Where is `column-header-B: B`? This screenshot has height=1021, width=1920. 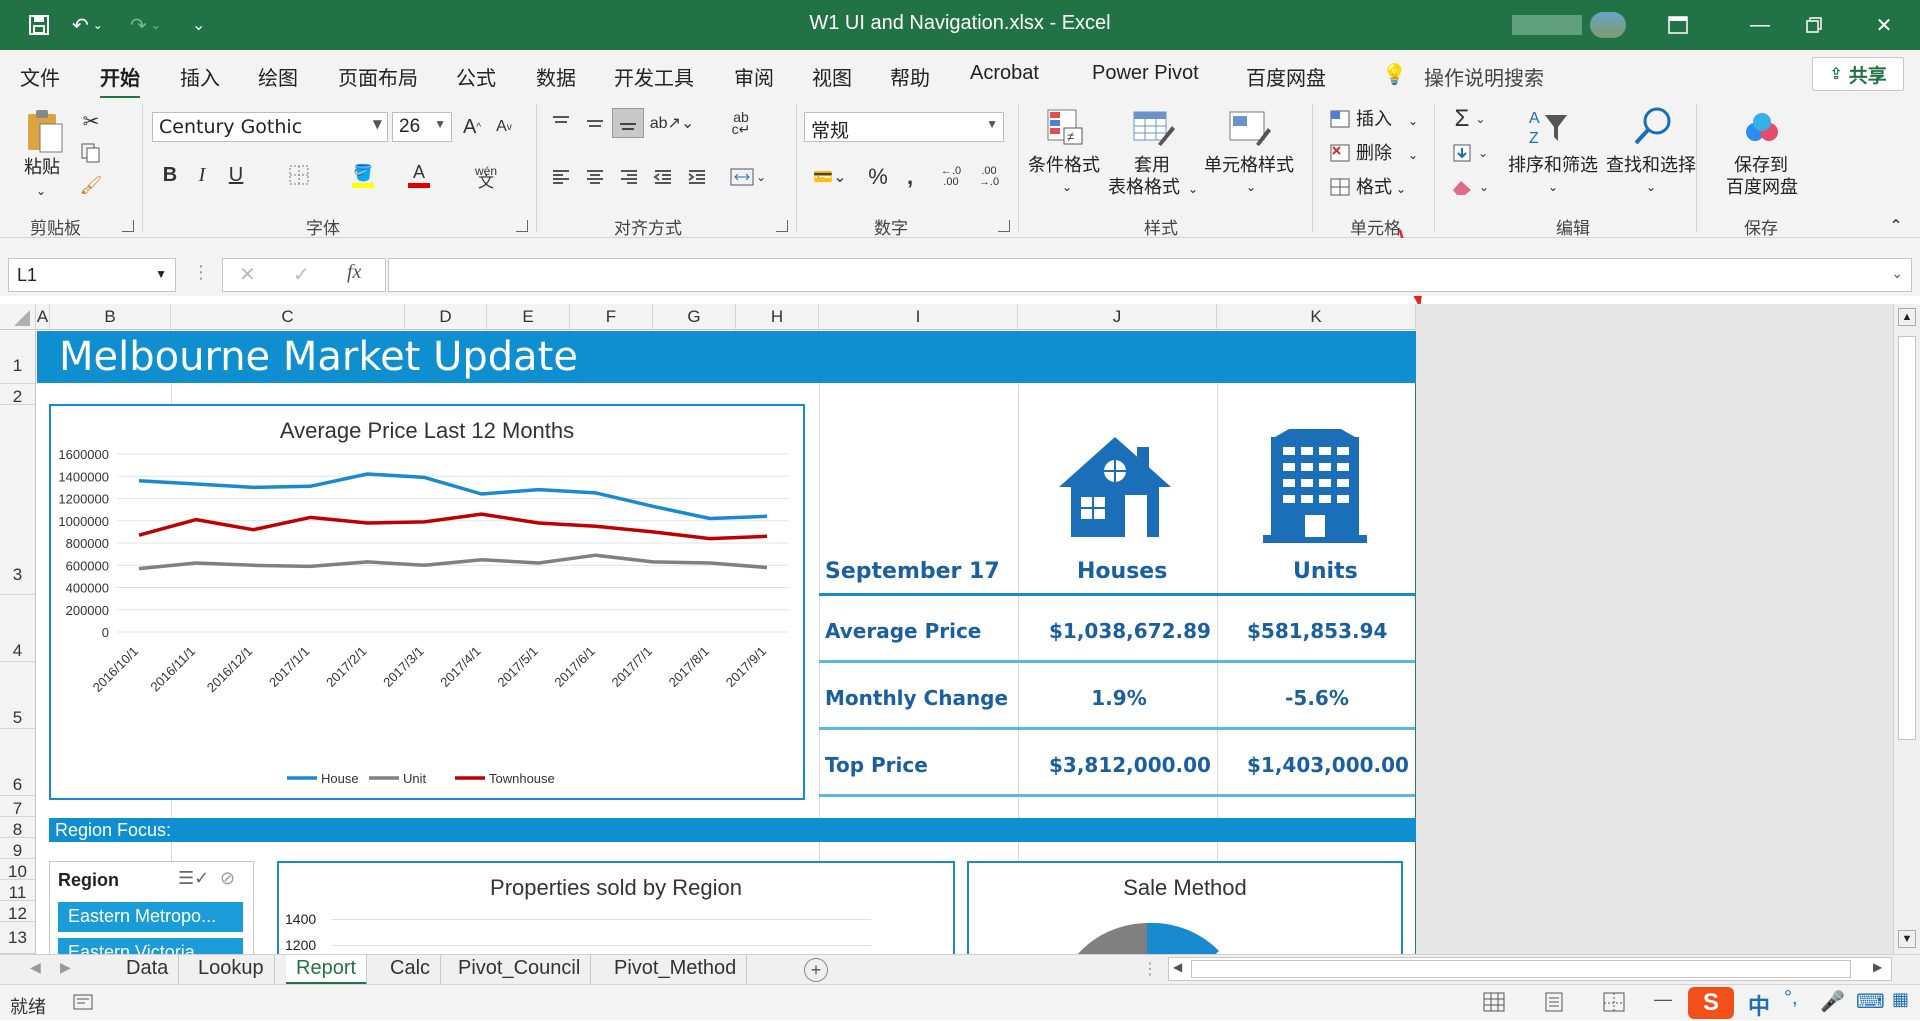
column-header-B: B is located at coordinates (110, 317).